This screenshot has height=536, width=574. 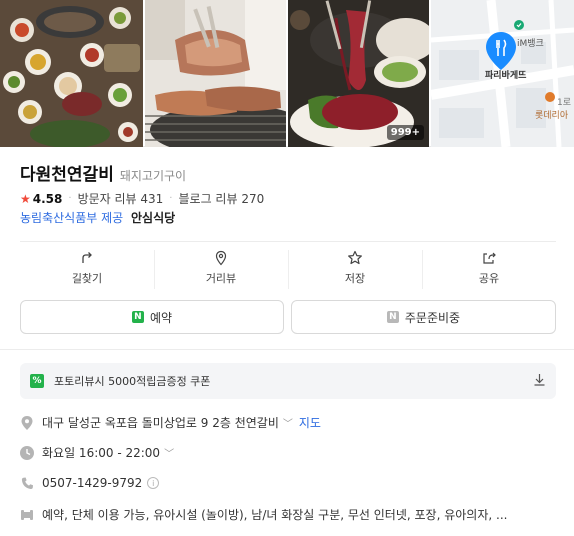 I want to click on address-text: 대구 달성군 옥포읍 돌미상업로 9 2층 천연갈비, so click(x=160, y=423).